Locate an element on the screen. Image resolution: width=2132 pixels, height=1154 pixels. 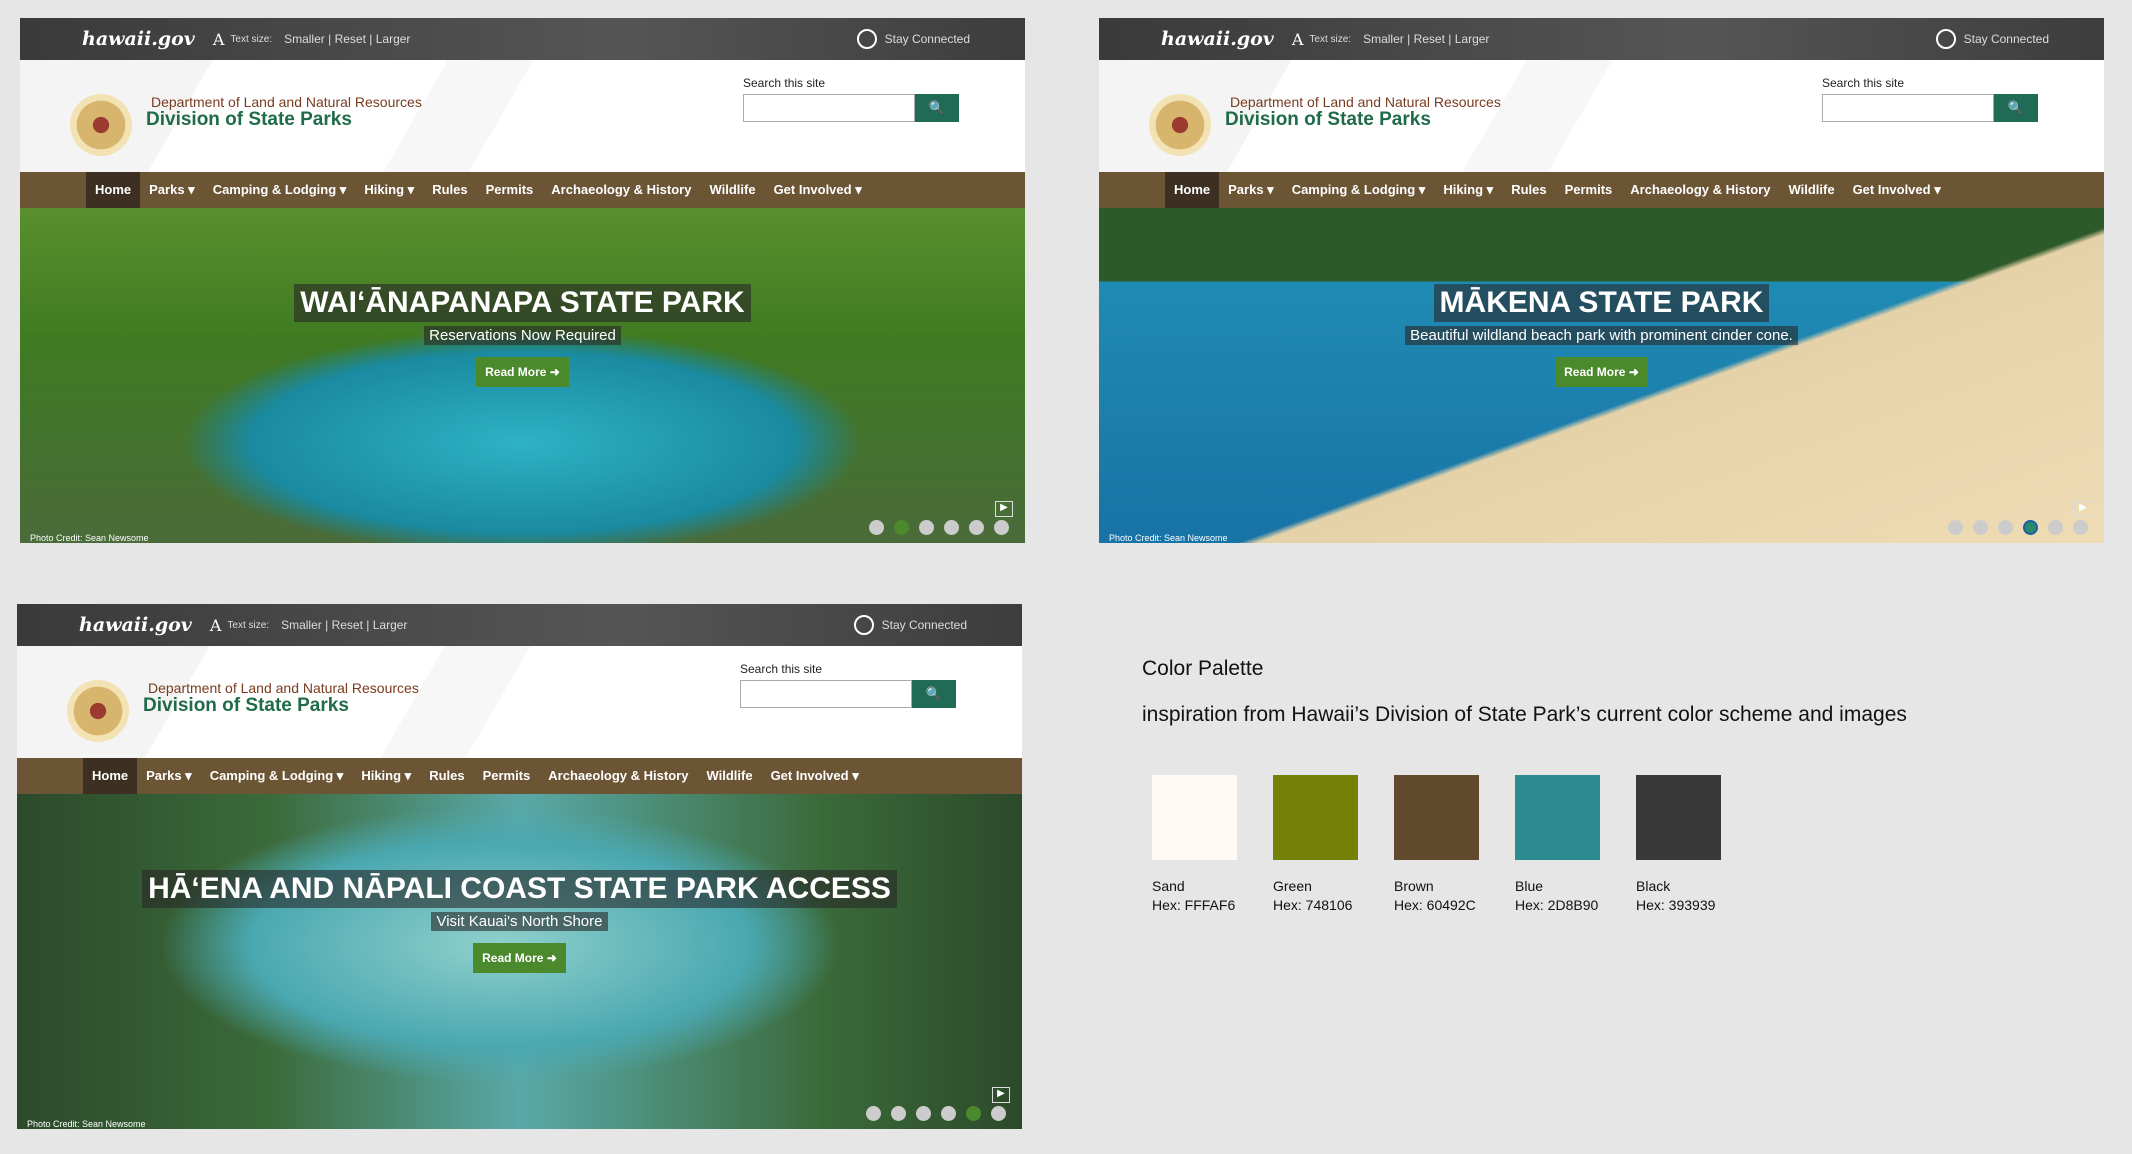
swatch-box is located at coordinates (1315, 817).